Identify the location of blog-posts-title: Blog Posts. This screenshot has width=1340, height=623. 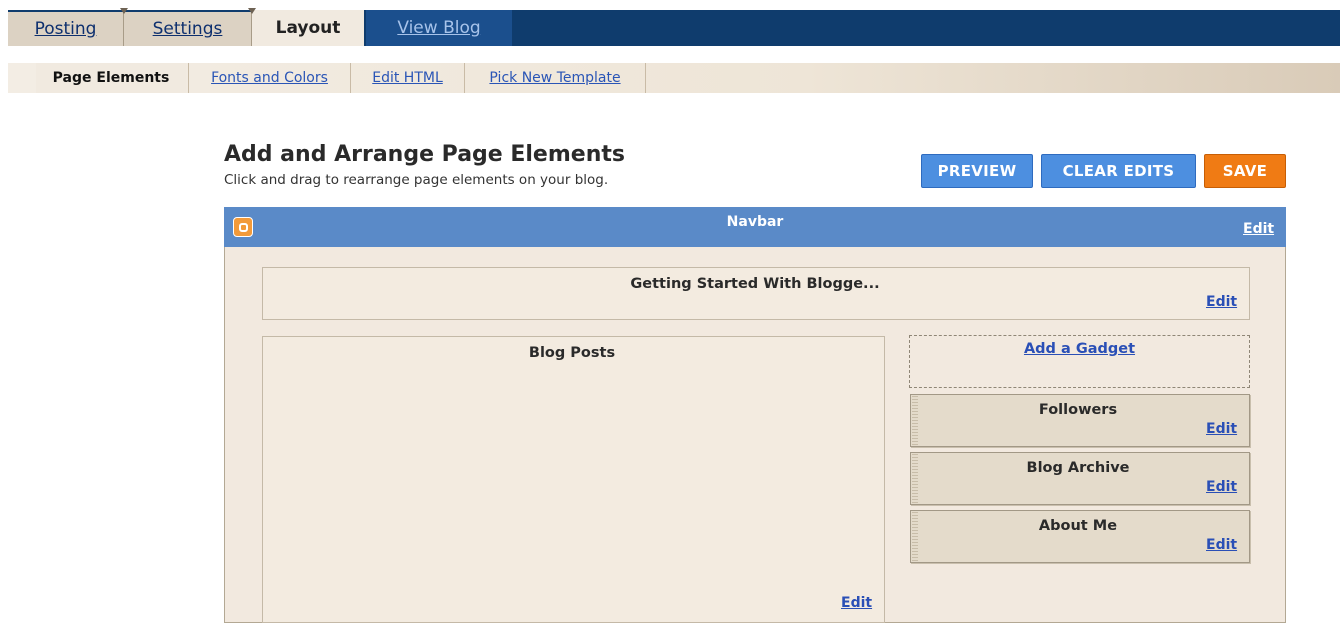
(572, 353).